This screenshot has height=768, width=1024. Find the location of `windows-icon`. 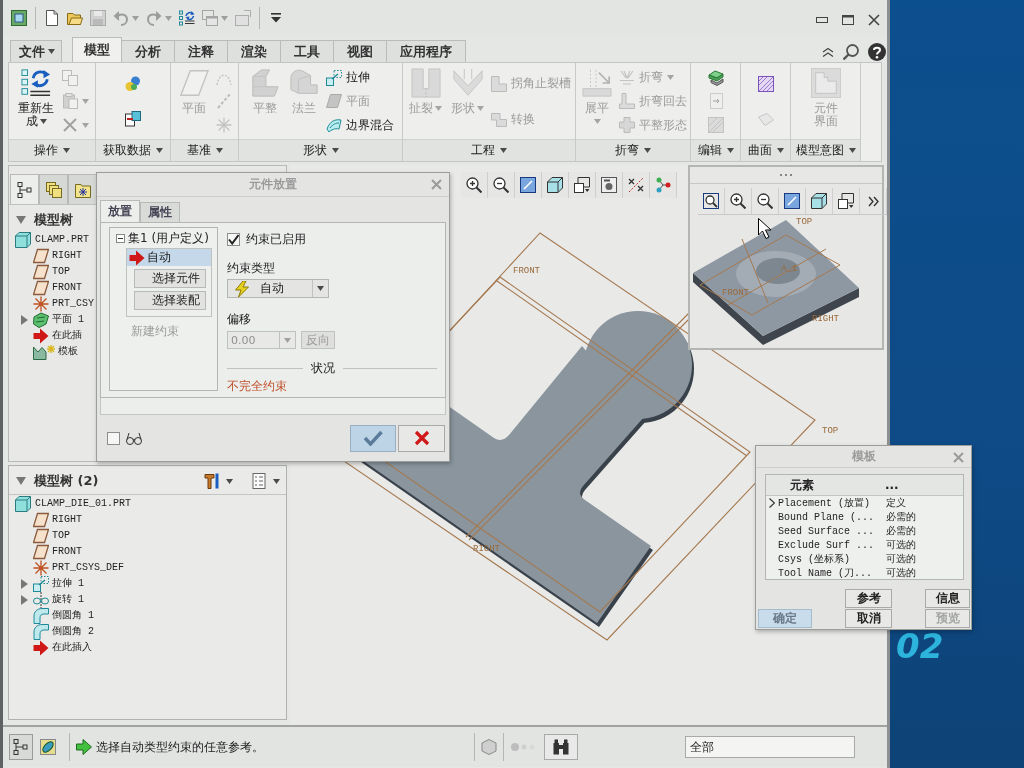

windows-icon is located at coordinates (210, 18).